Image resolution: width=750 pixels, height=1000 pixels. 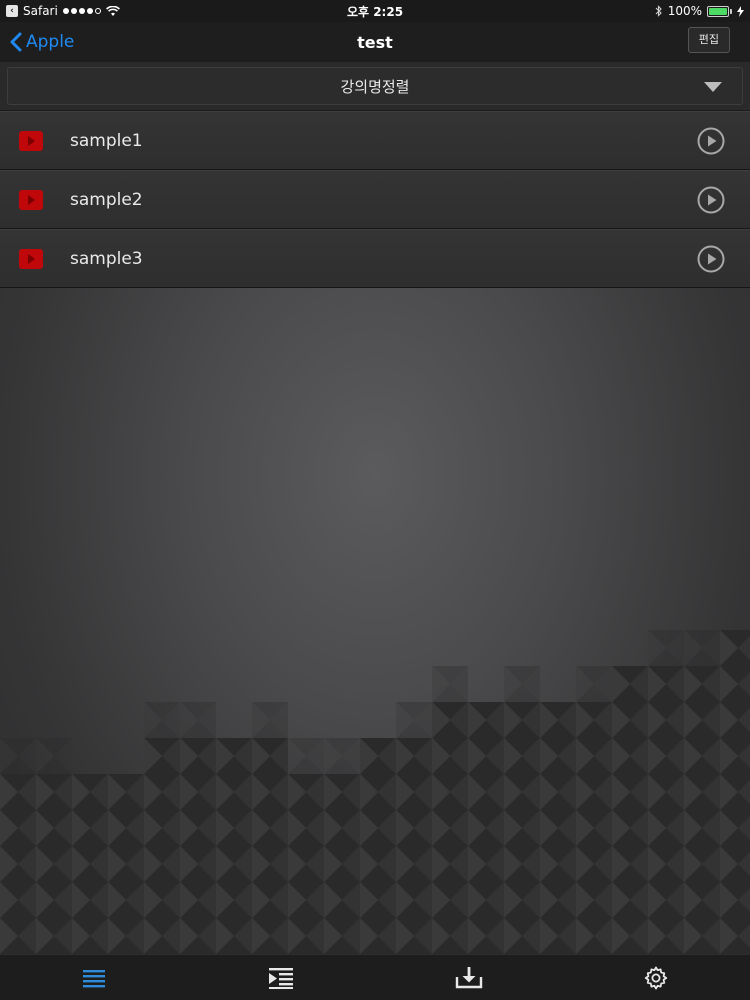 What do you see at coordinates (656, 977) in the screenshot?
I see `tab-settings` at bounding box center [656, 977].